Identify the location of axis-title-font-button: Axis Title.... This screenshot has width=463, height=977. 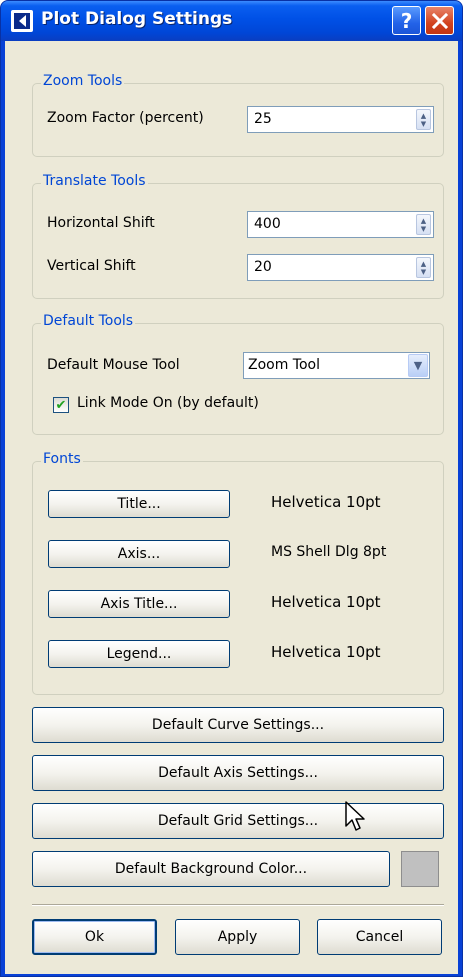
(139, 604).